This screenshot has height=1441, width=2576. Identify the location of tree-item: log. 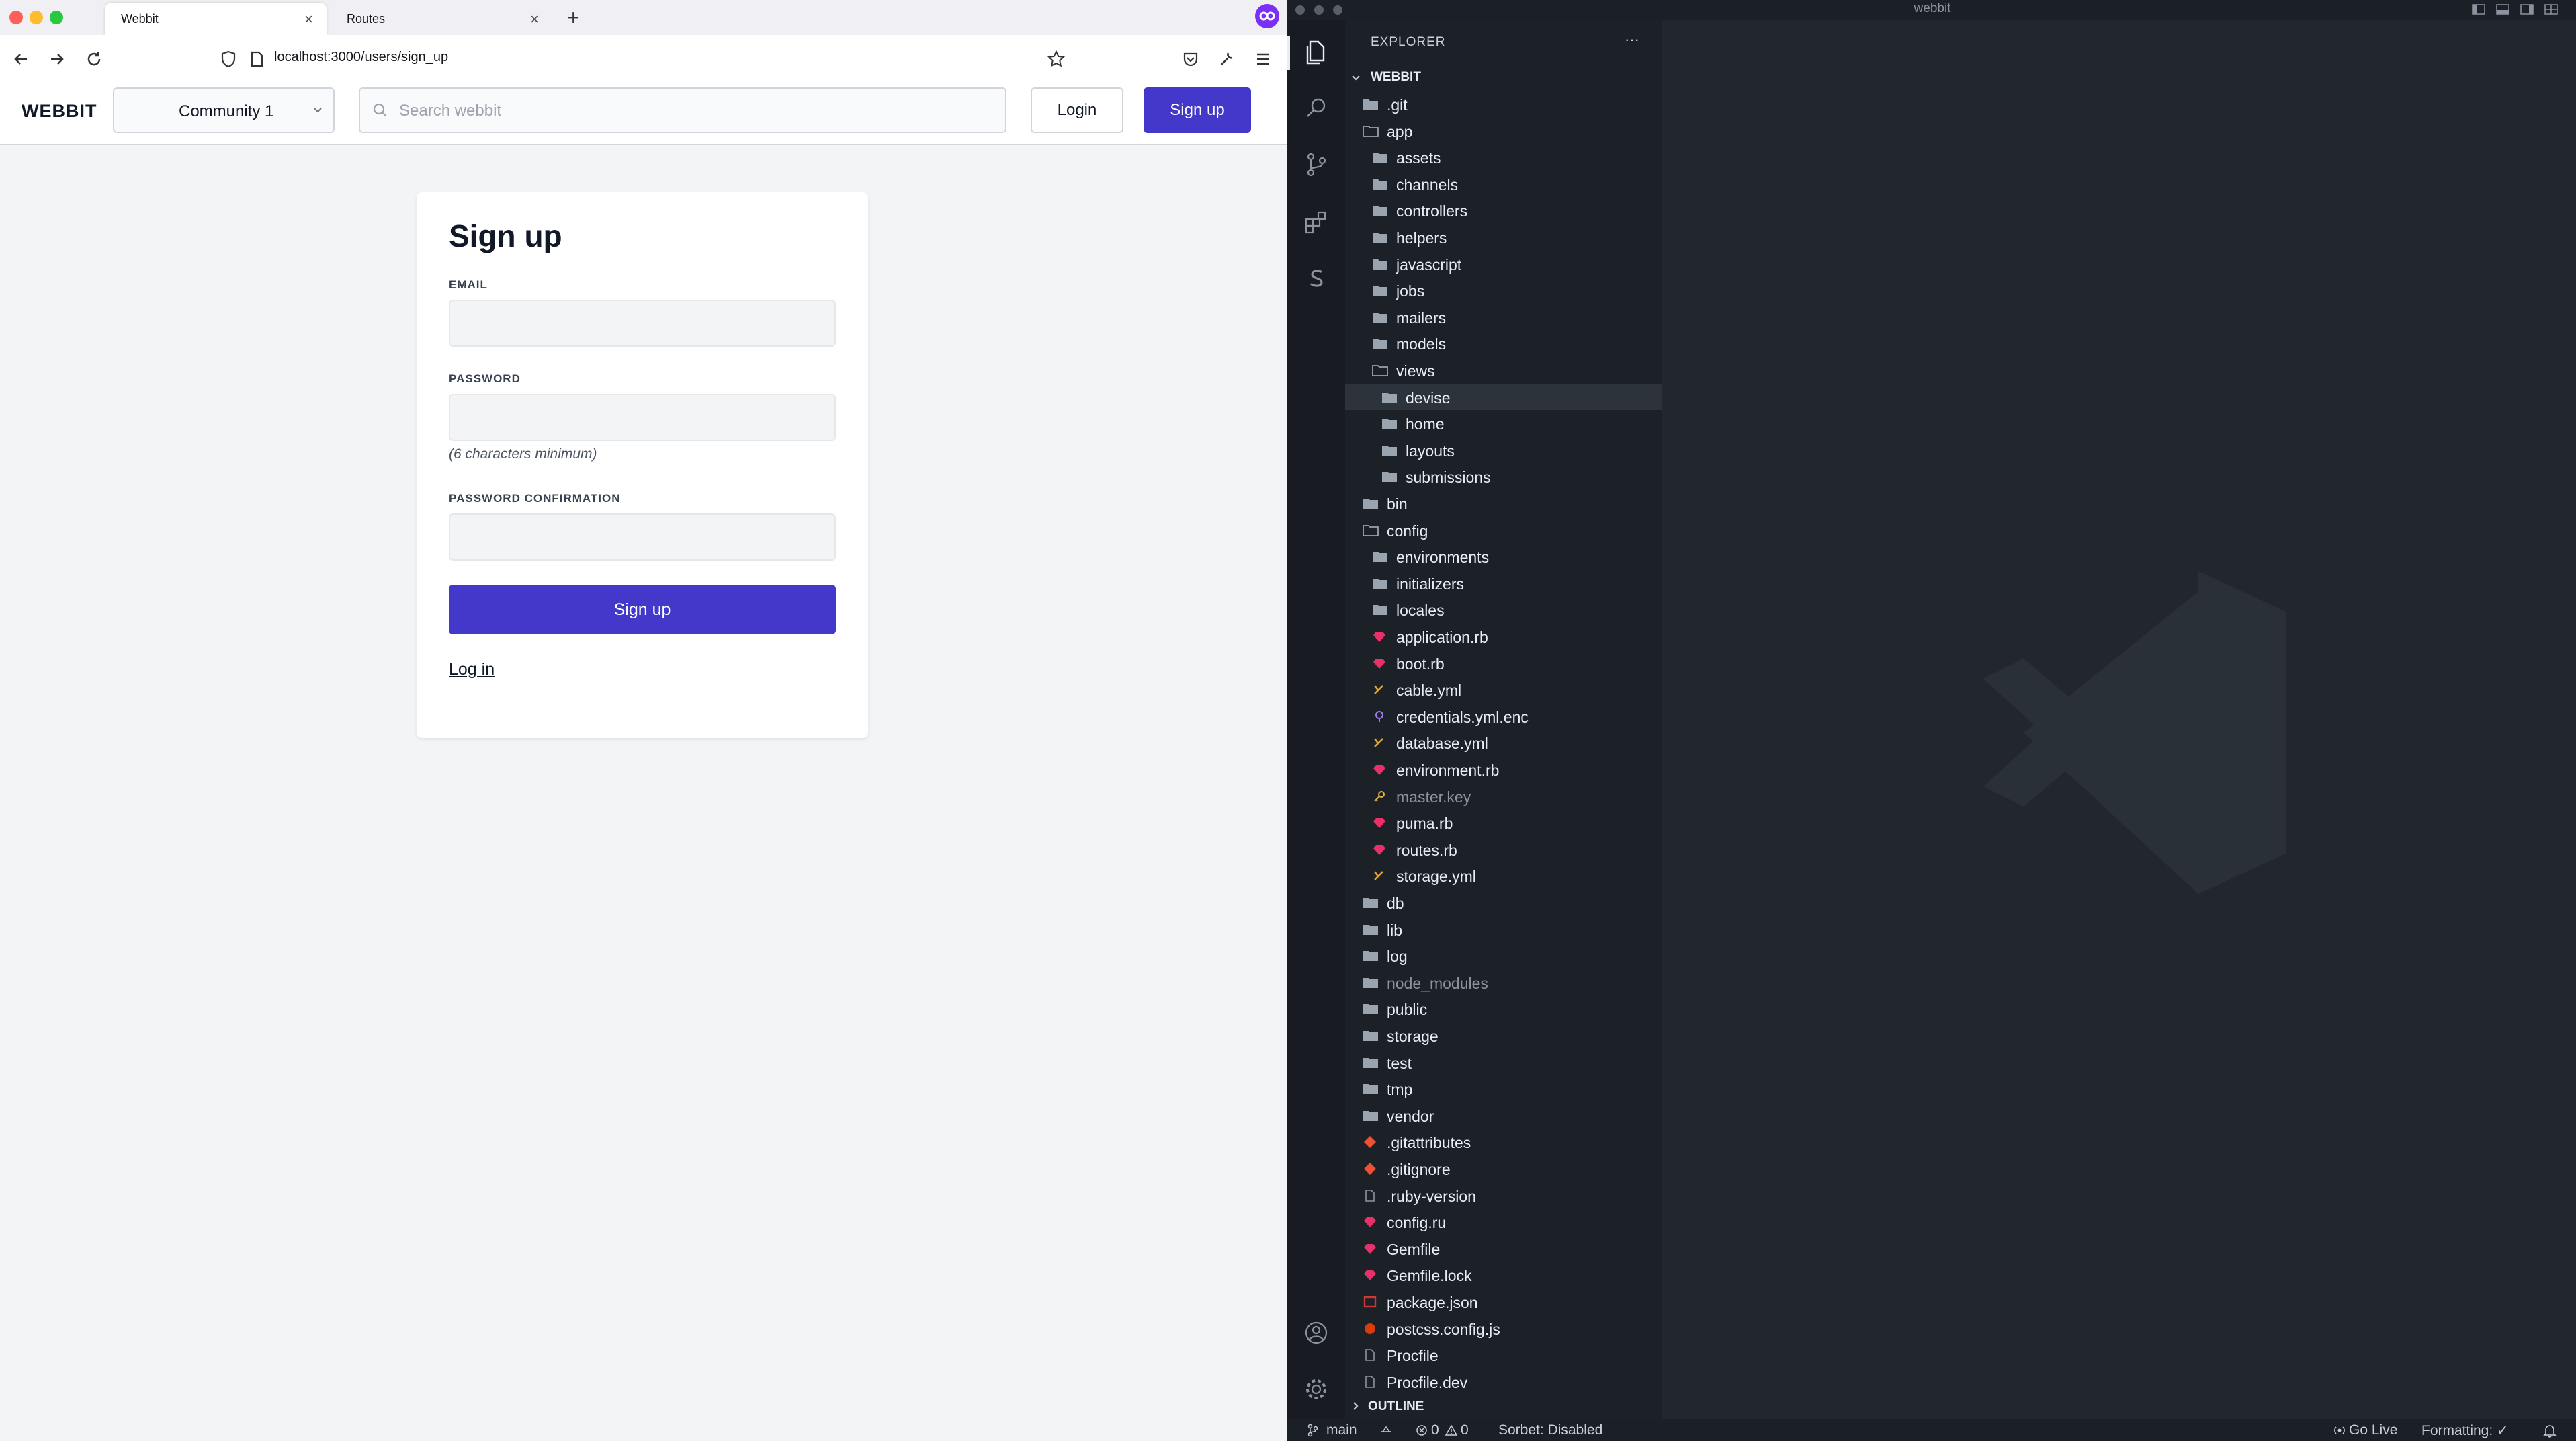
(1503, 956).